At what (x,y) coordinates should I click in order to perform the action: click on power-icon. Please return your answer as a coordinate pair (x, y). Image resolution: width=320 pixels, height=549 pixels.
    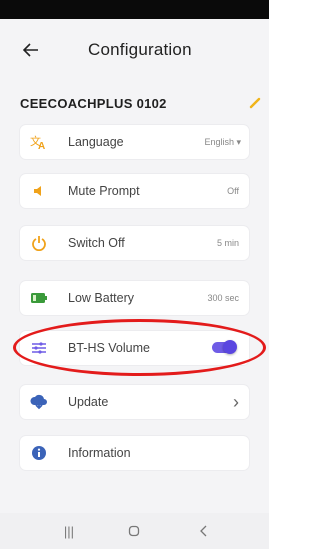
    Looking at the image, I should click on (39, 243).